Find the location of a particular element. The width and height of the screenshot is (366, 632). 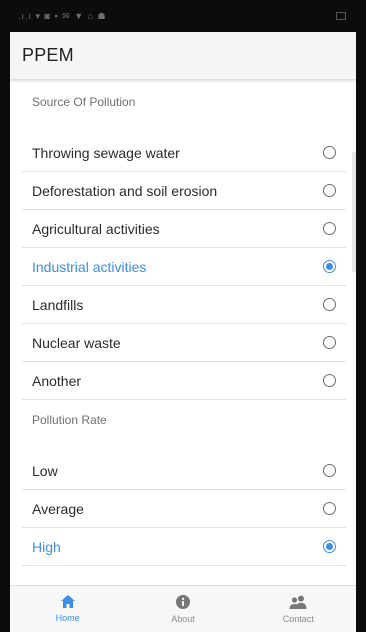

radio-option-row: Deforestation and soil erosion is located at coordinates (184, 191).